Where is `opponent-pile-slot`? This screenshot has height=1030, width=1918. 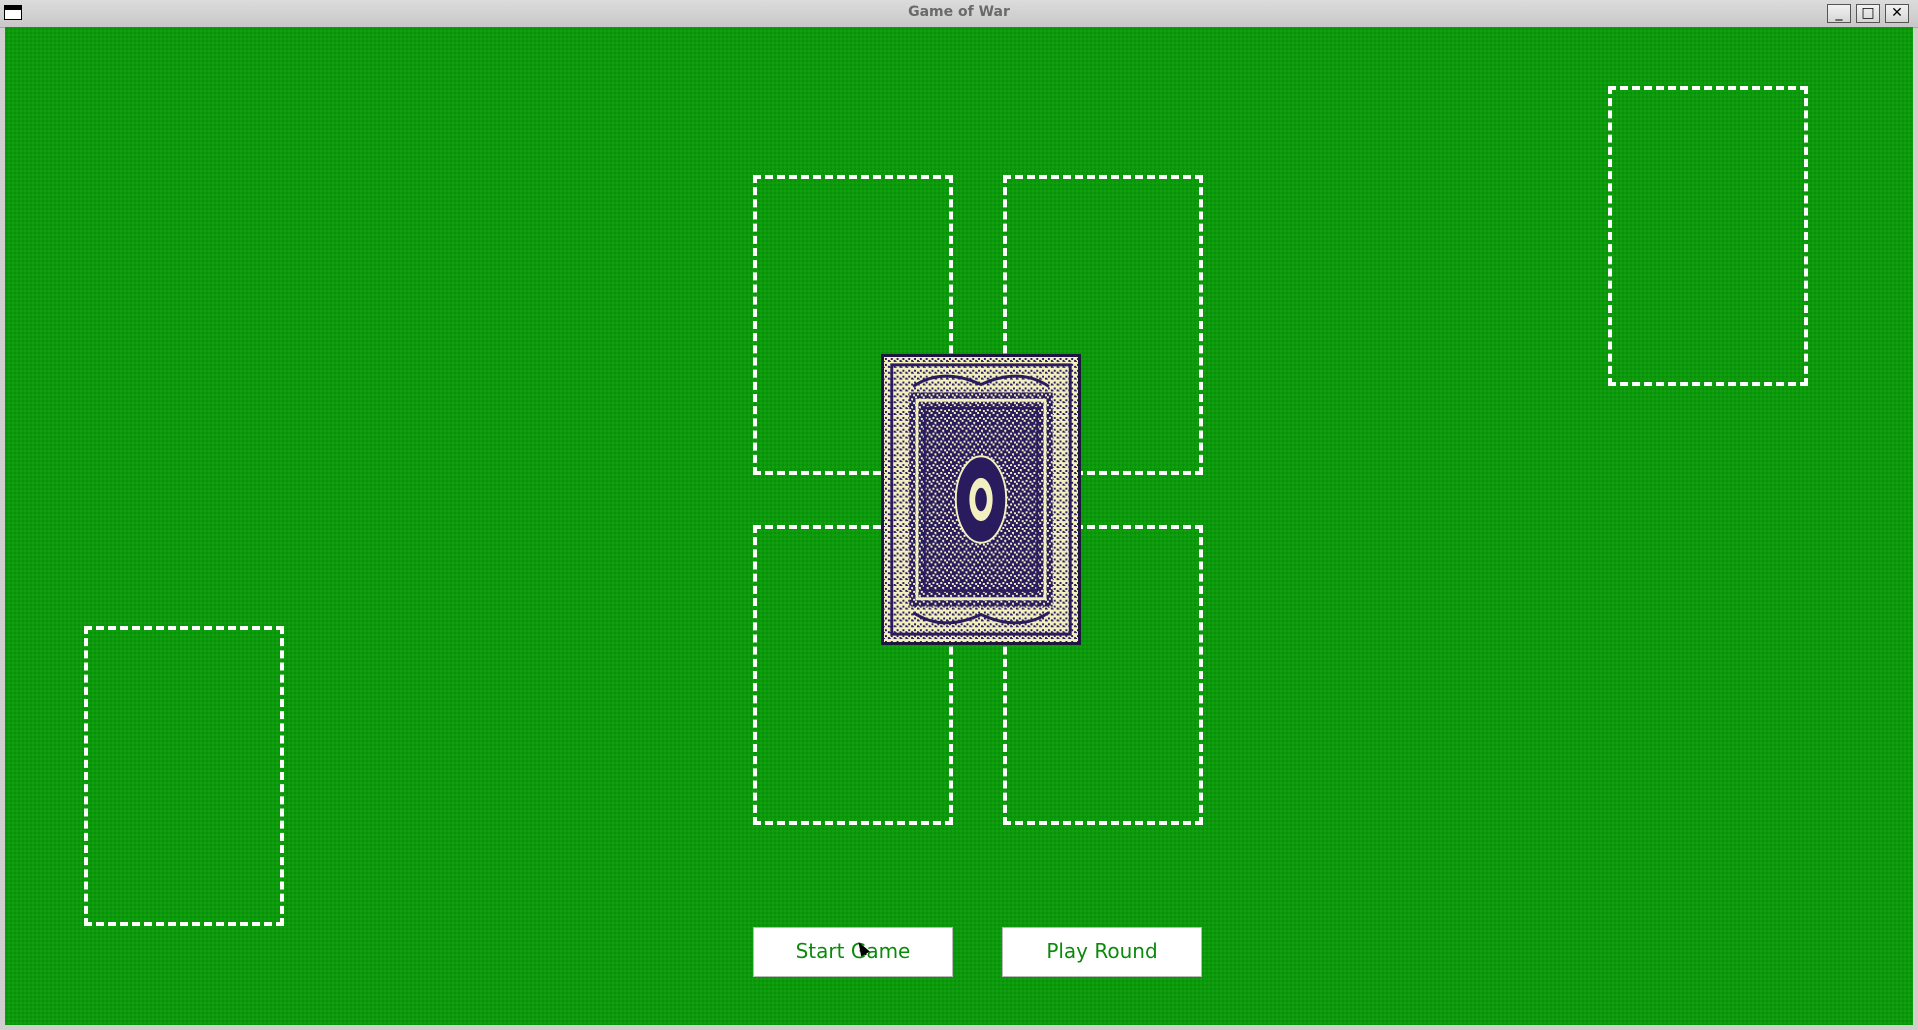 opponent-pile-slot is located at coordinates (1708, 236).